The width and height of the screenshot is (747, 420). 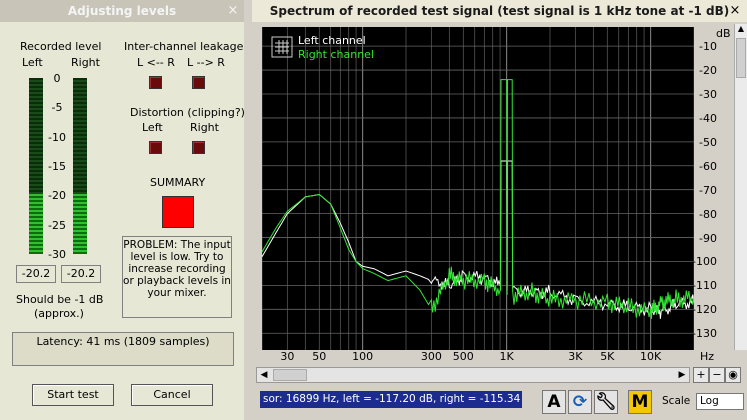 I want to click on scroll-right-arrow-icon: ▶, so click(x=682, y=375).